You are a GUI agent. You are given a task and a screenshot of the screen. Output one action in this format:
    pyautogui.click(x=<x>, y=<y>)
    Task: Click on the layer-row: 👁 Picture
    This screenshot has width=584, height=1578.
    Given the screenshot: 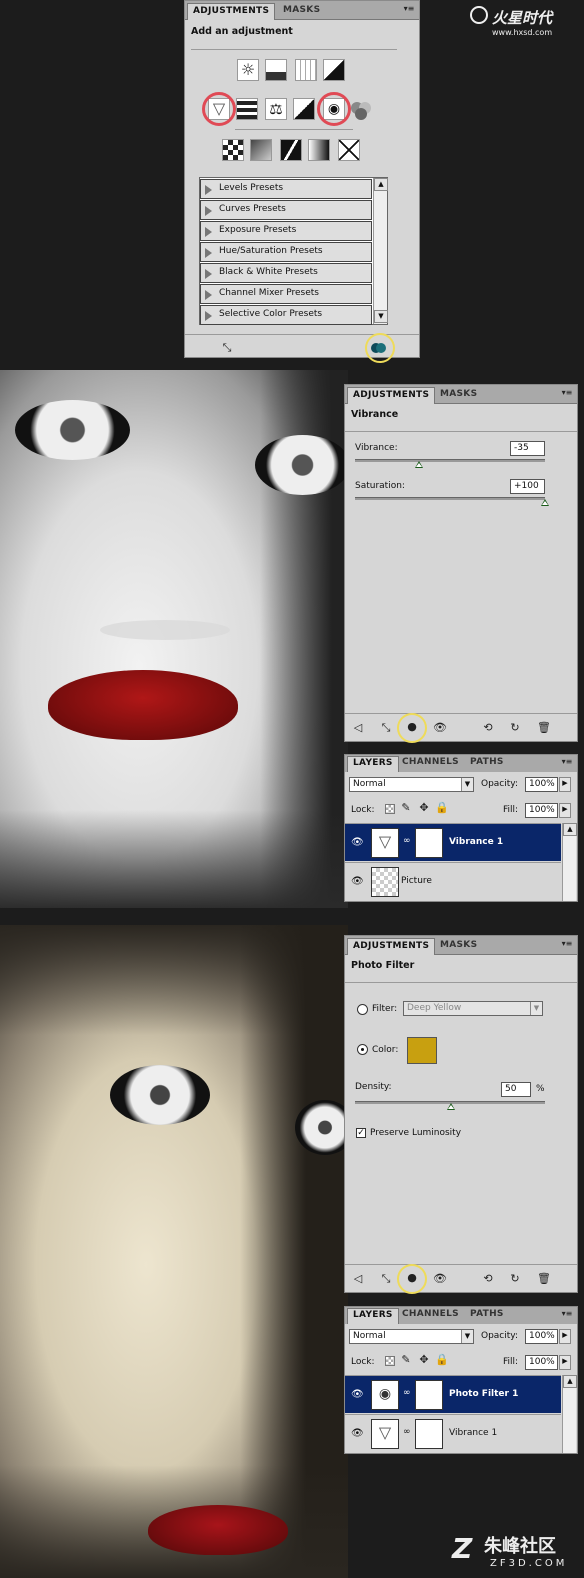 What is the action you would take?
    pyautogui.click(x=453, y=881)
    